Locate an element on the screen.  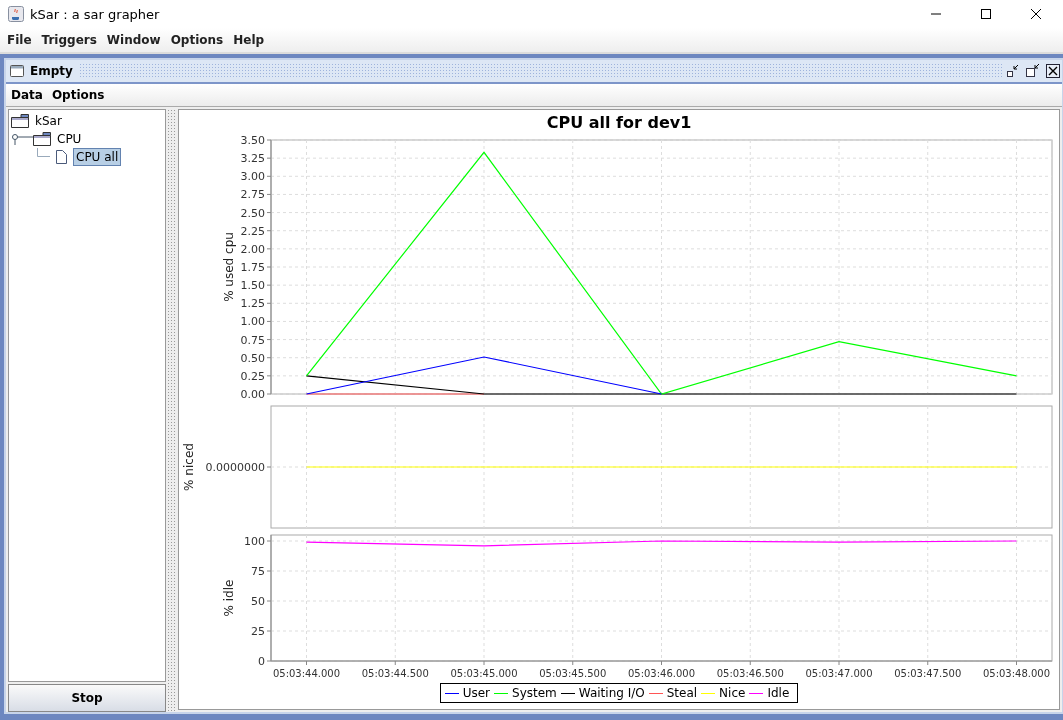
axis-tick-label: 05:03:46.000 is located at coordinates (661, 673).